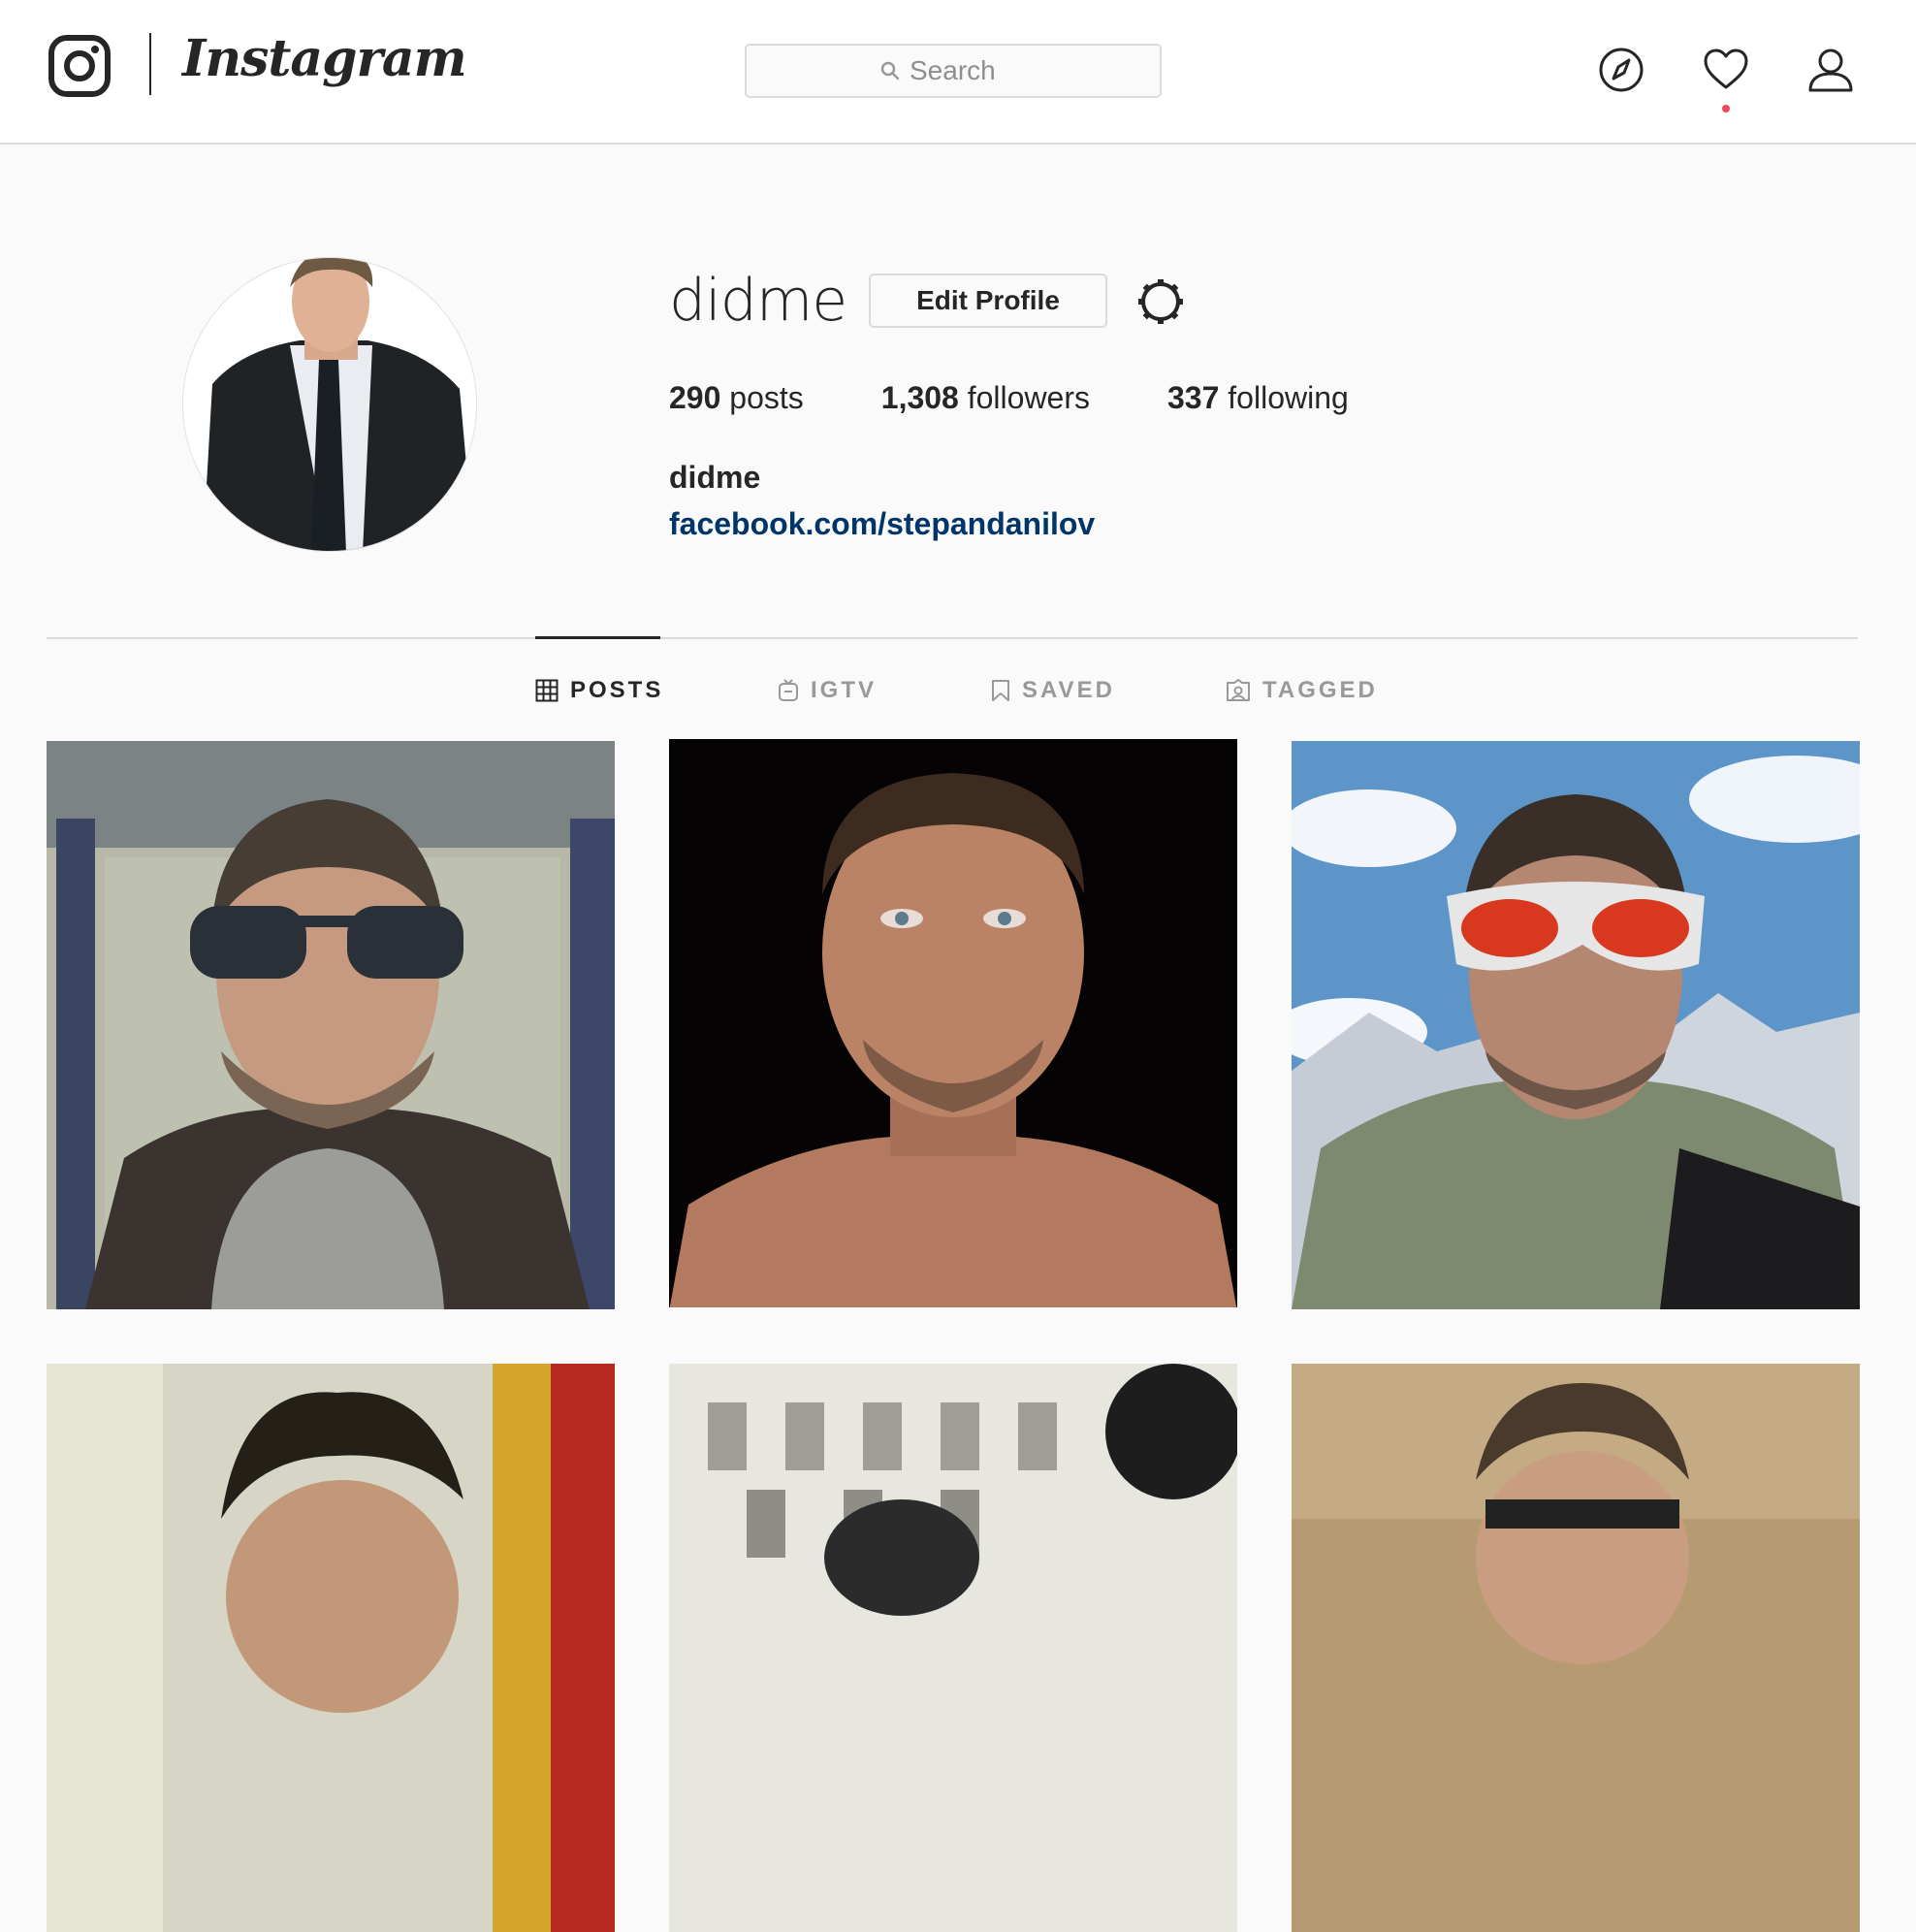 The height and width of the screenshot is (1932, 1916). Describe the element at coordinates (1000, 690) in the screenshot. I see `bookmark-icon` at that location.